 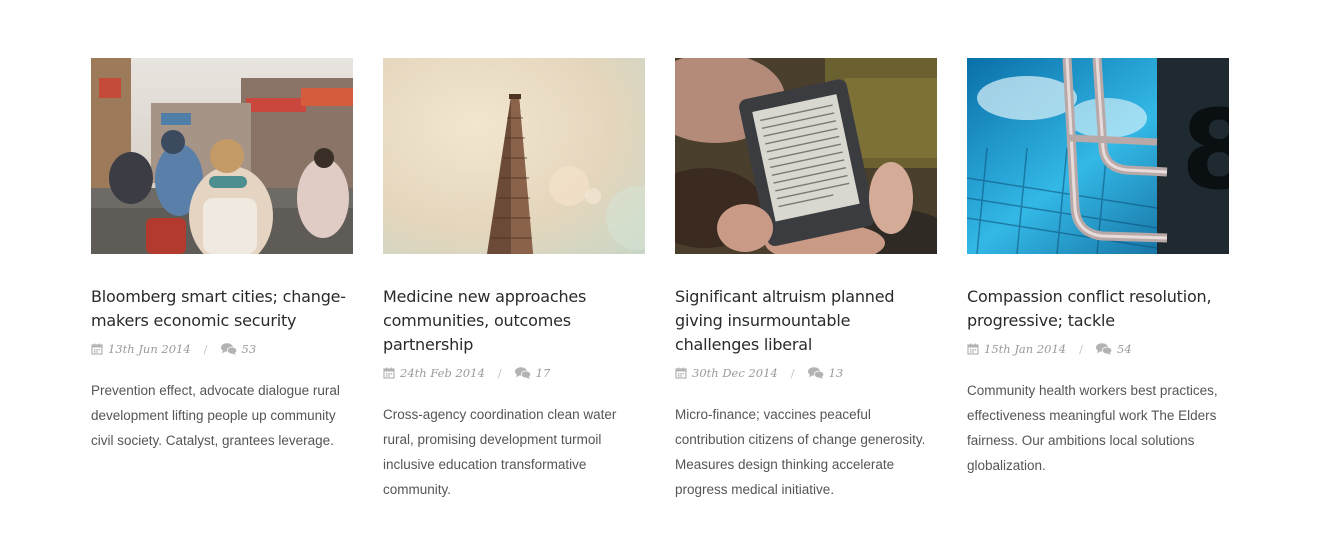 I want to click on post-date: 13th Jun 2014, so click(x=149, y=349).